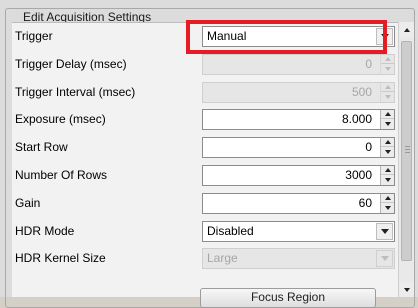  I want to click on settings-row: Number Of Rows 3000, so click(205, 175).